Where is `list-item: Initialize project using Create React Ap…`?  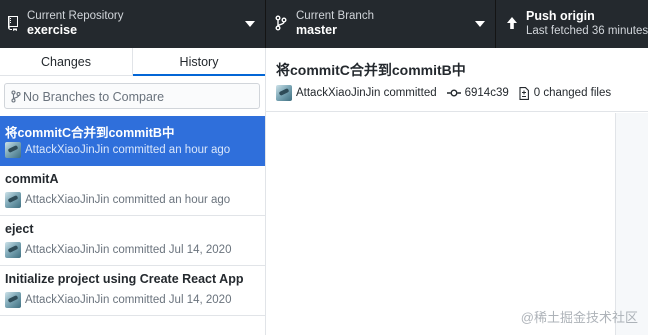 list-item: Initialize project using Create React Ap… is located at coordinates (132, 291).